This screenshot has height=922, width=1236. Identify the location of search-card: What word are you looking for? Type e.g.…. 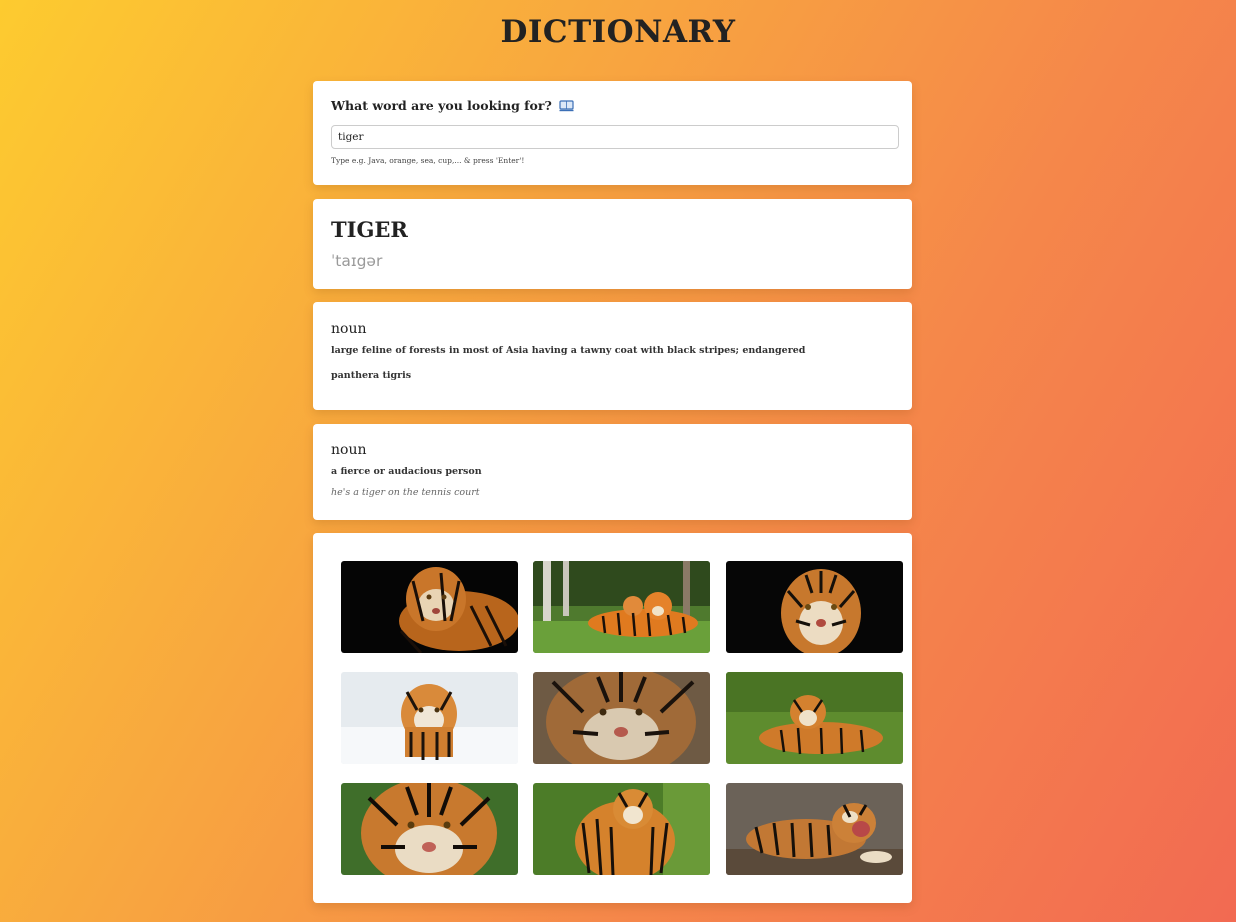
(612, 133).